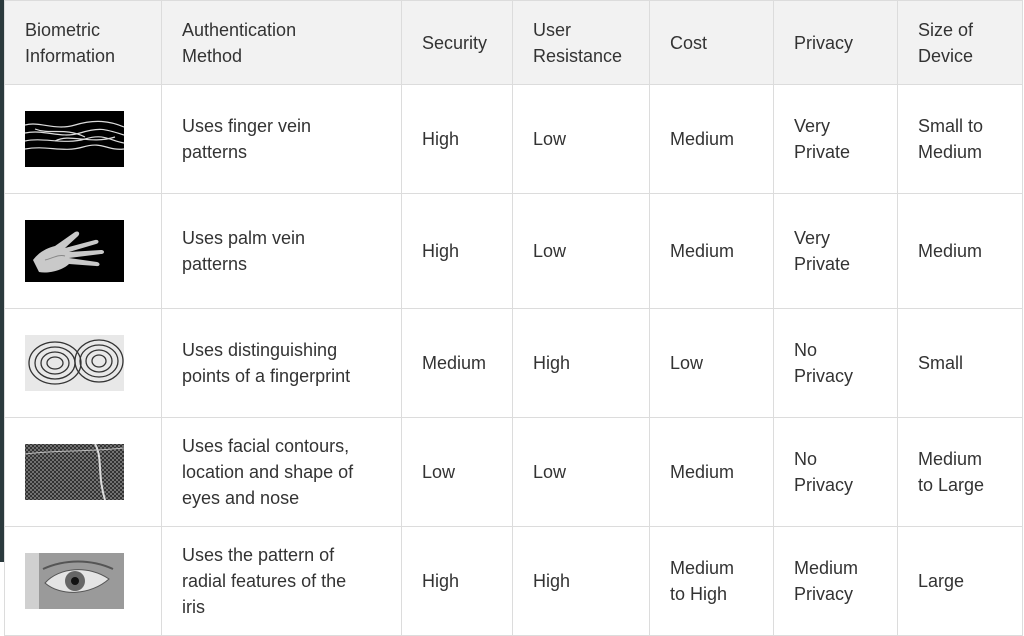  Describe the element at coordinates (960, 42) in the screenshot. I see `header-size-of-device: Size of Device` at that location.